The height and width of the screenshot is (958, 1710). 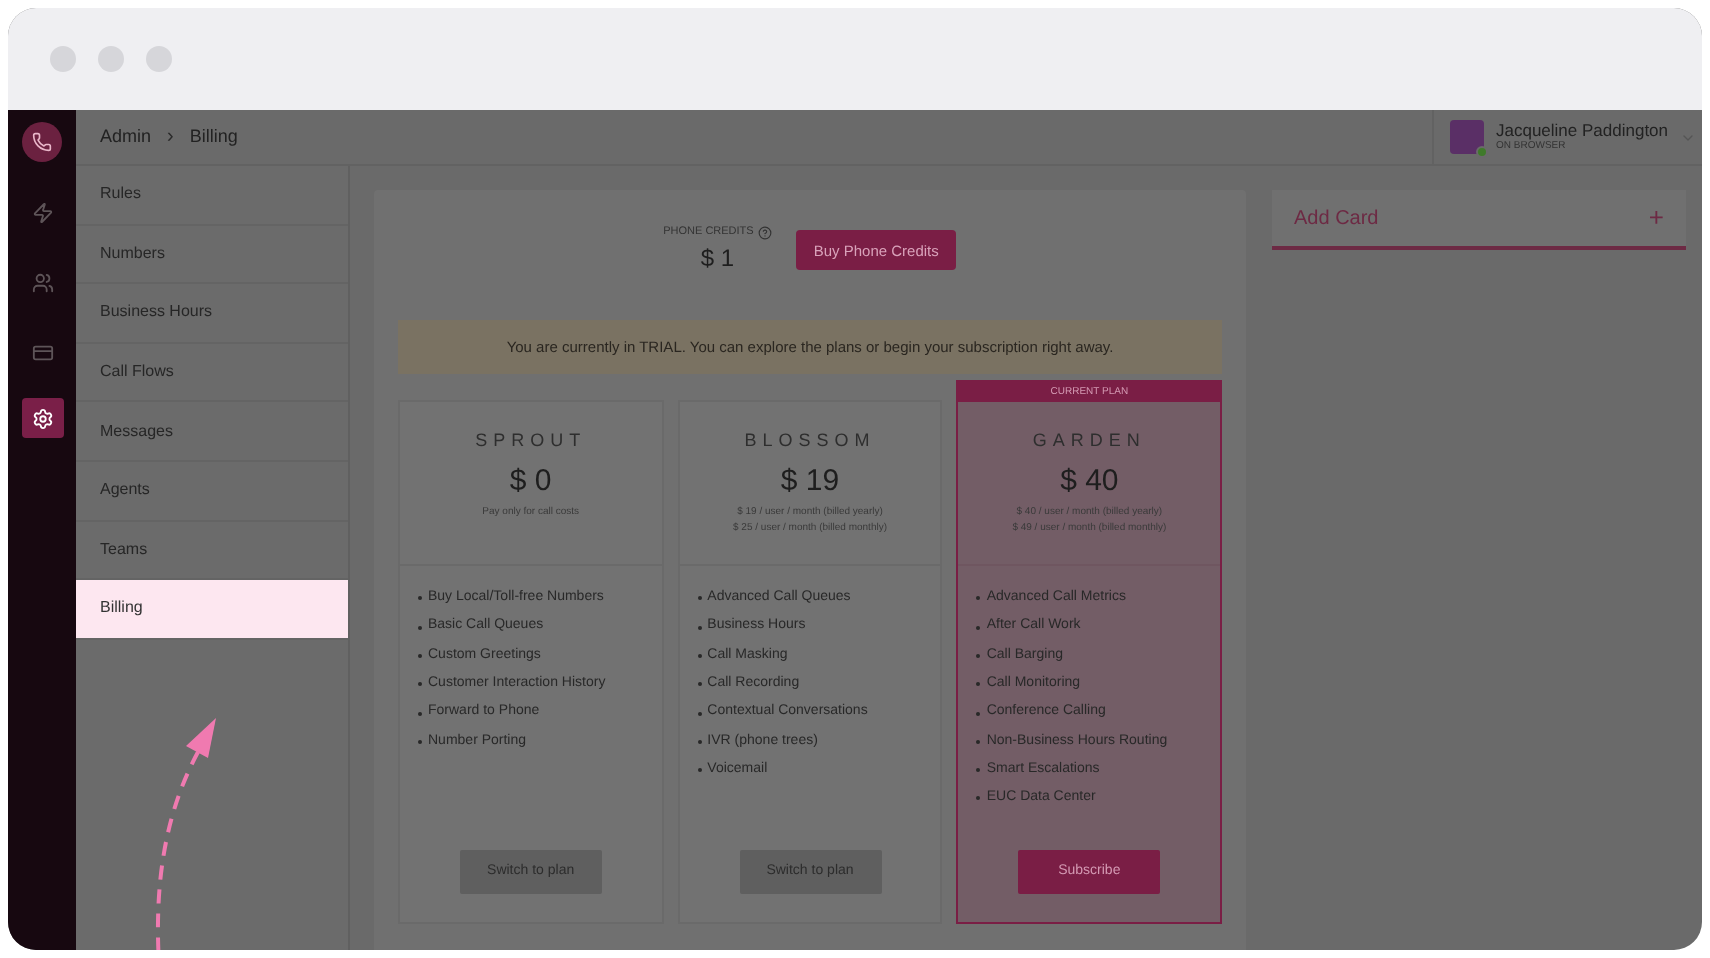 I want to click on user-name: Jacqueline Paddington, so click(x=1582, y=130).